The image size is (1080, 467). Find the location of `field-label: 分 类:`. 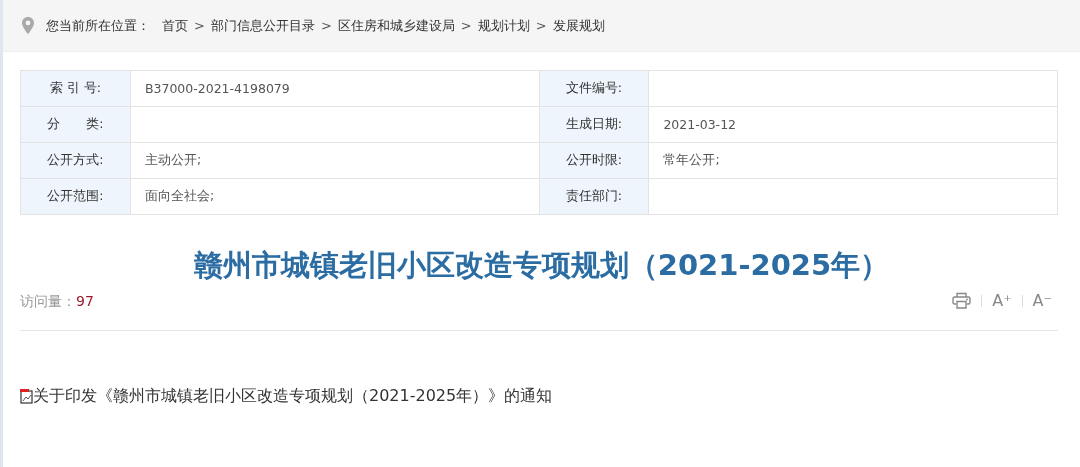

field-label: 分 类: is located at coordinates (75, 124).